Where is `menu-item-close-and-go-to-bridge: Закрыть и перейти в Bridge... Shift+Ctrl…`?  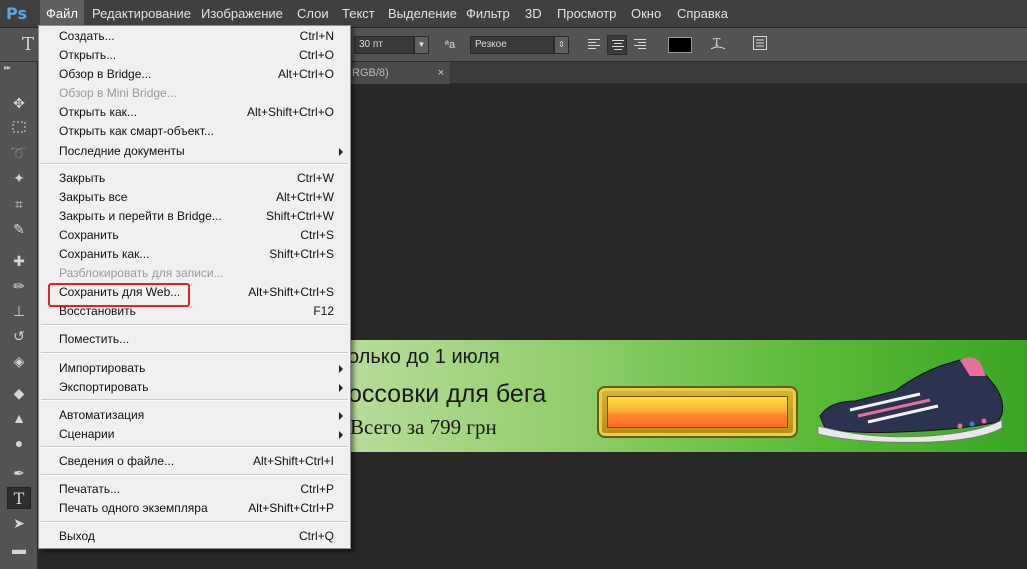
menu-item-close-and-go-to-bridge: Закрыть и перейти в Bridge... Shift+Ctrl… is located at coordinates (194, 216).